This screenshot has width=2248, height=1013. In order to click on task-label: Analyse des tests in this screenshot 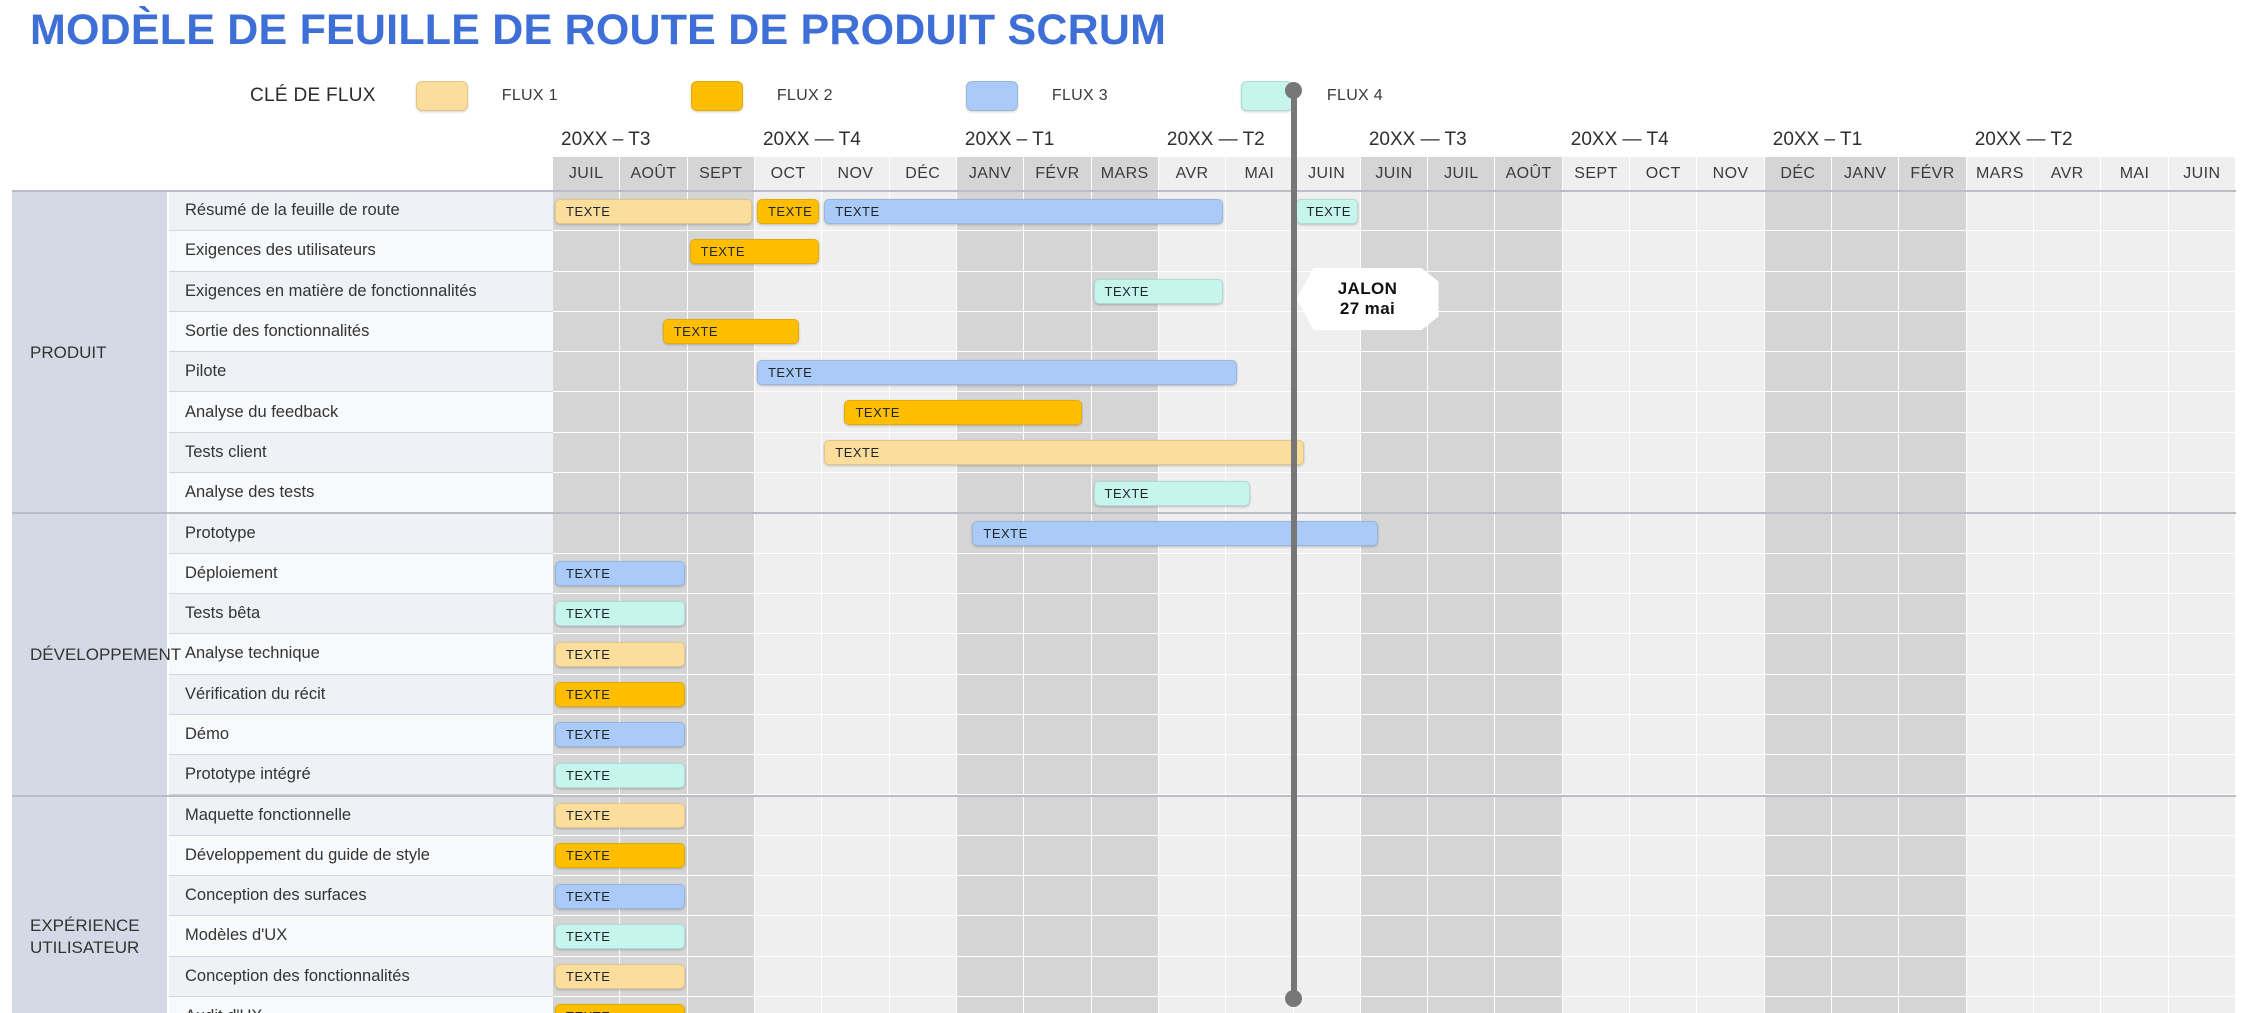, I will do `click(361, 493)`.